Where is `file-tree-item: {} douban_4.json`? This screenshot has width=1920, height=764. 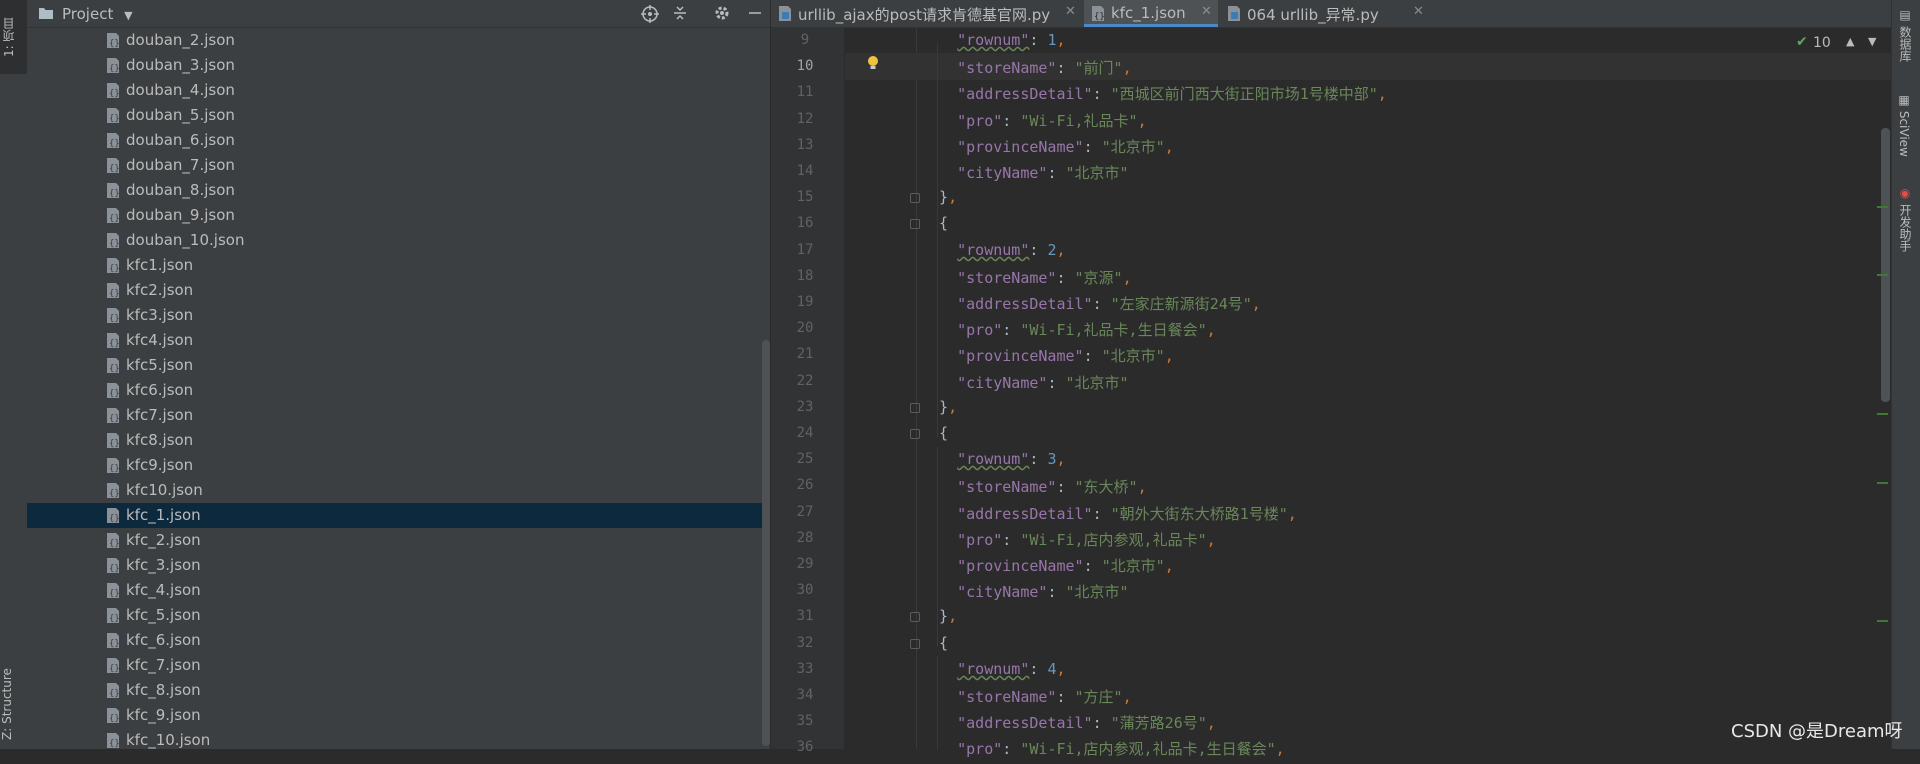
file-tree-item: {} douban_4.json is located at coordinates (398, 90).